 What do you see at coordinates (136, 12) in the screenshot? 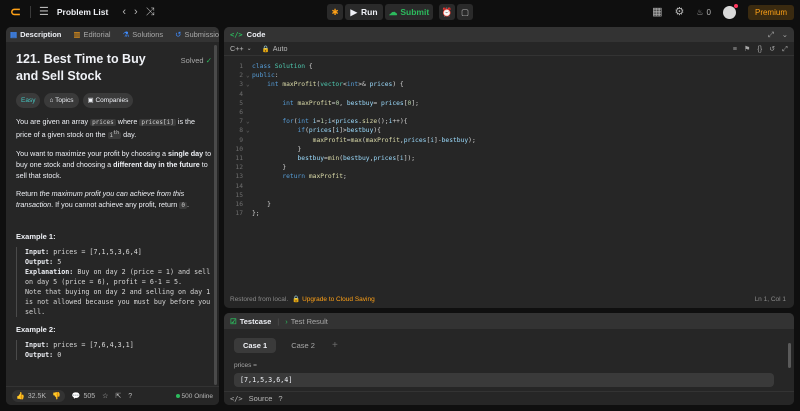
I see `next-problem-icon: ›` at bounding box center [136, 12].